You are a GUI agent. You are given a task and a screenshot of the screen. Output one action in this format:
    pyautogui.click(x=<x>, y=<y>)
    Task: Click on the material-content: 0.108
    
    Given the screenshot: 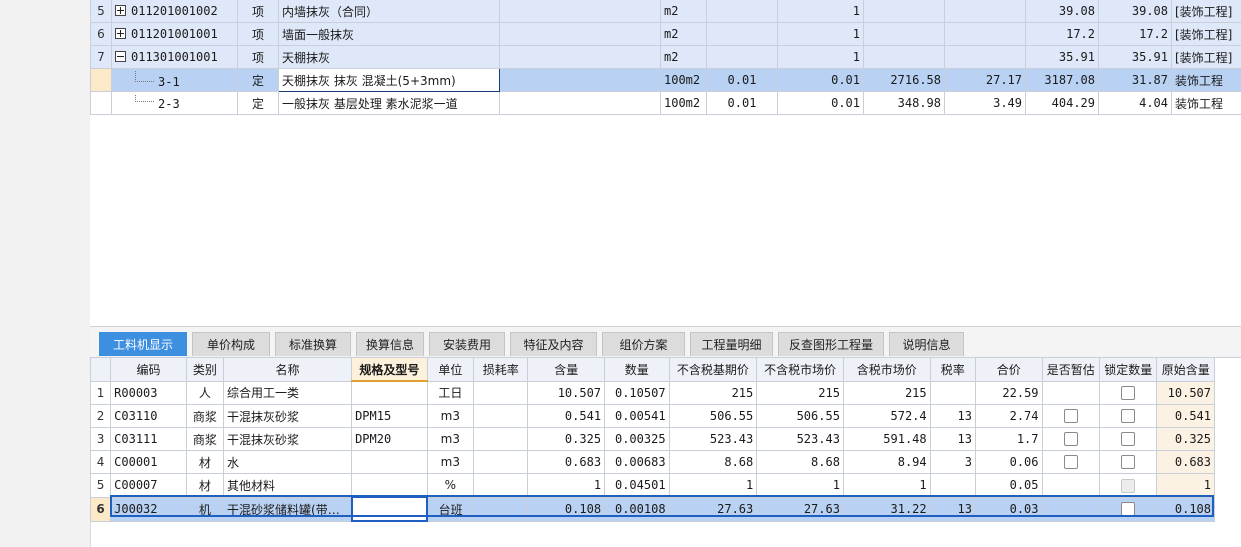 What is the action you would take?
    pyautogui.click(x=566, y=509)
    